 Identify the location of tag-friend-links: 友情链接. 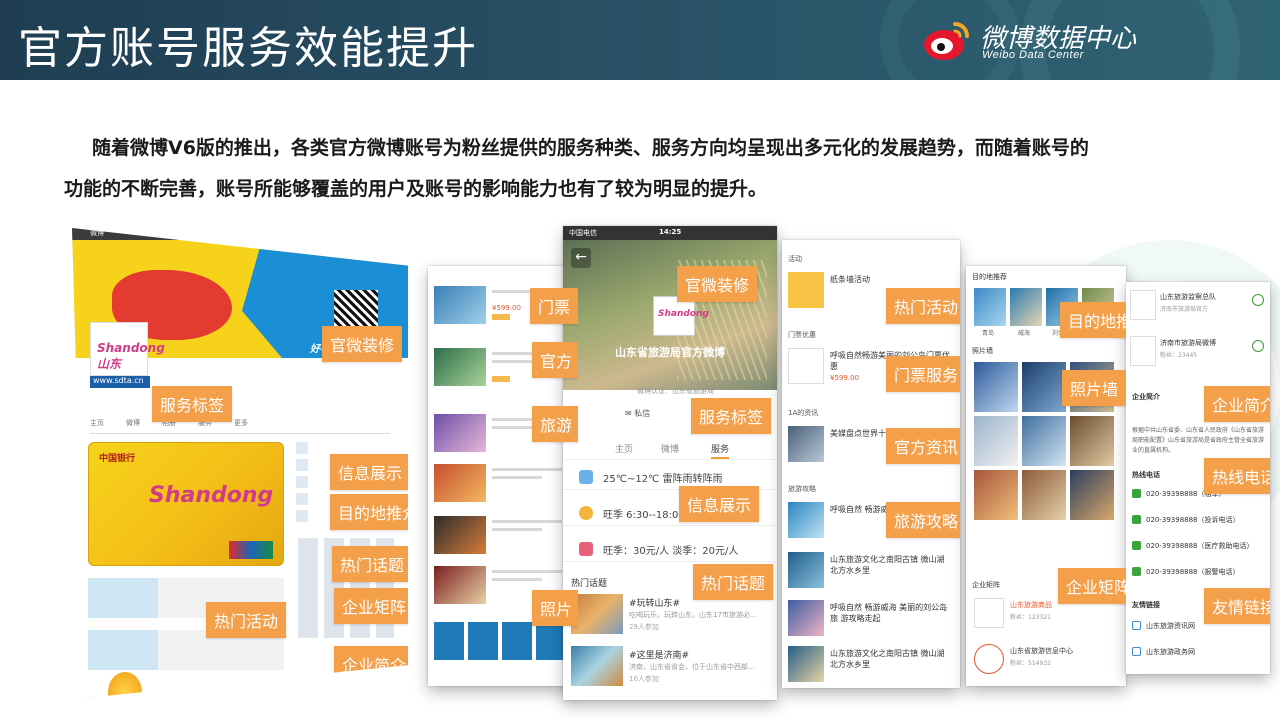
(1237, 606).